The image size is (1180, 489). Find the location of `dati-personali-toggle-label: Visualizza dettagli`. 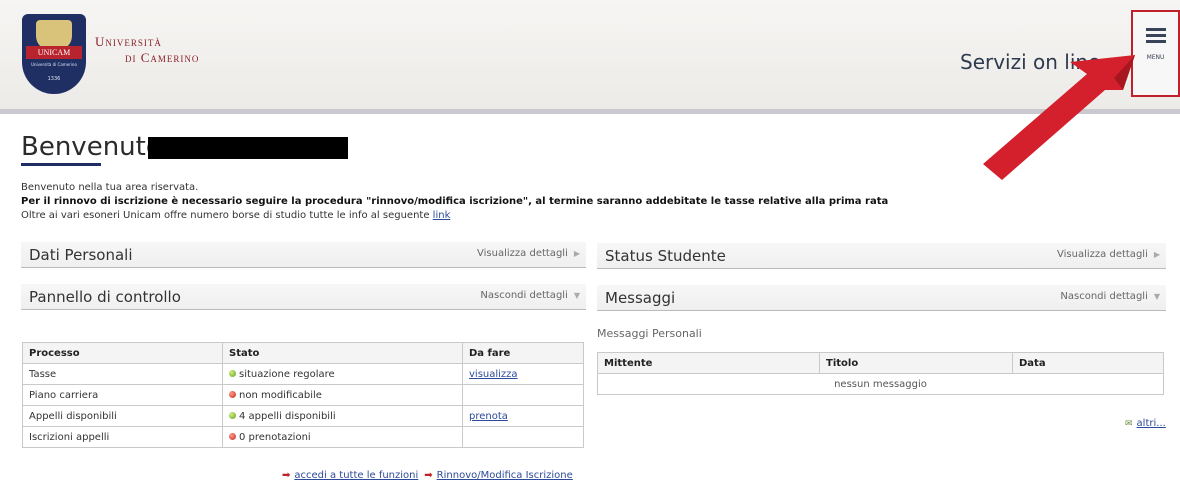

dati-personali-toggle-label: Visualizza dettagli is located at coordinates (522, 253).